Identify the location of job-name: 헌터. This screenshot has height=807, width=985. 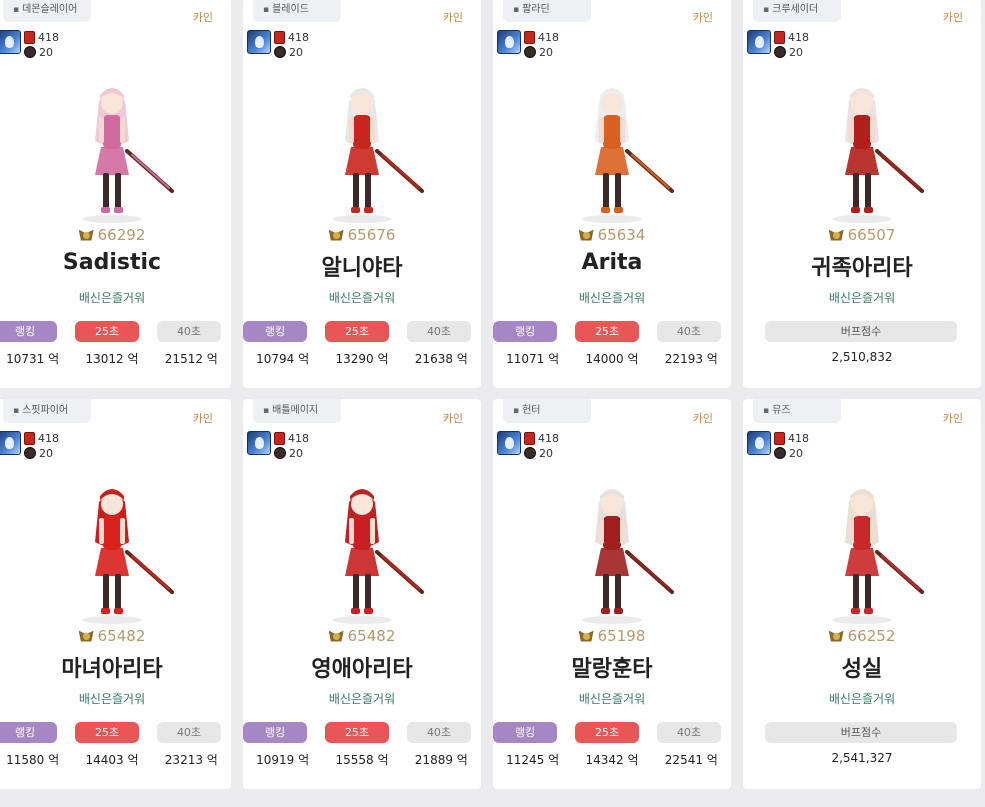
(531, 410).